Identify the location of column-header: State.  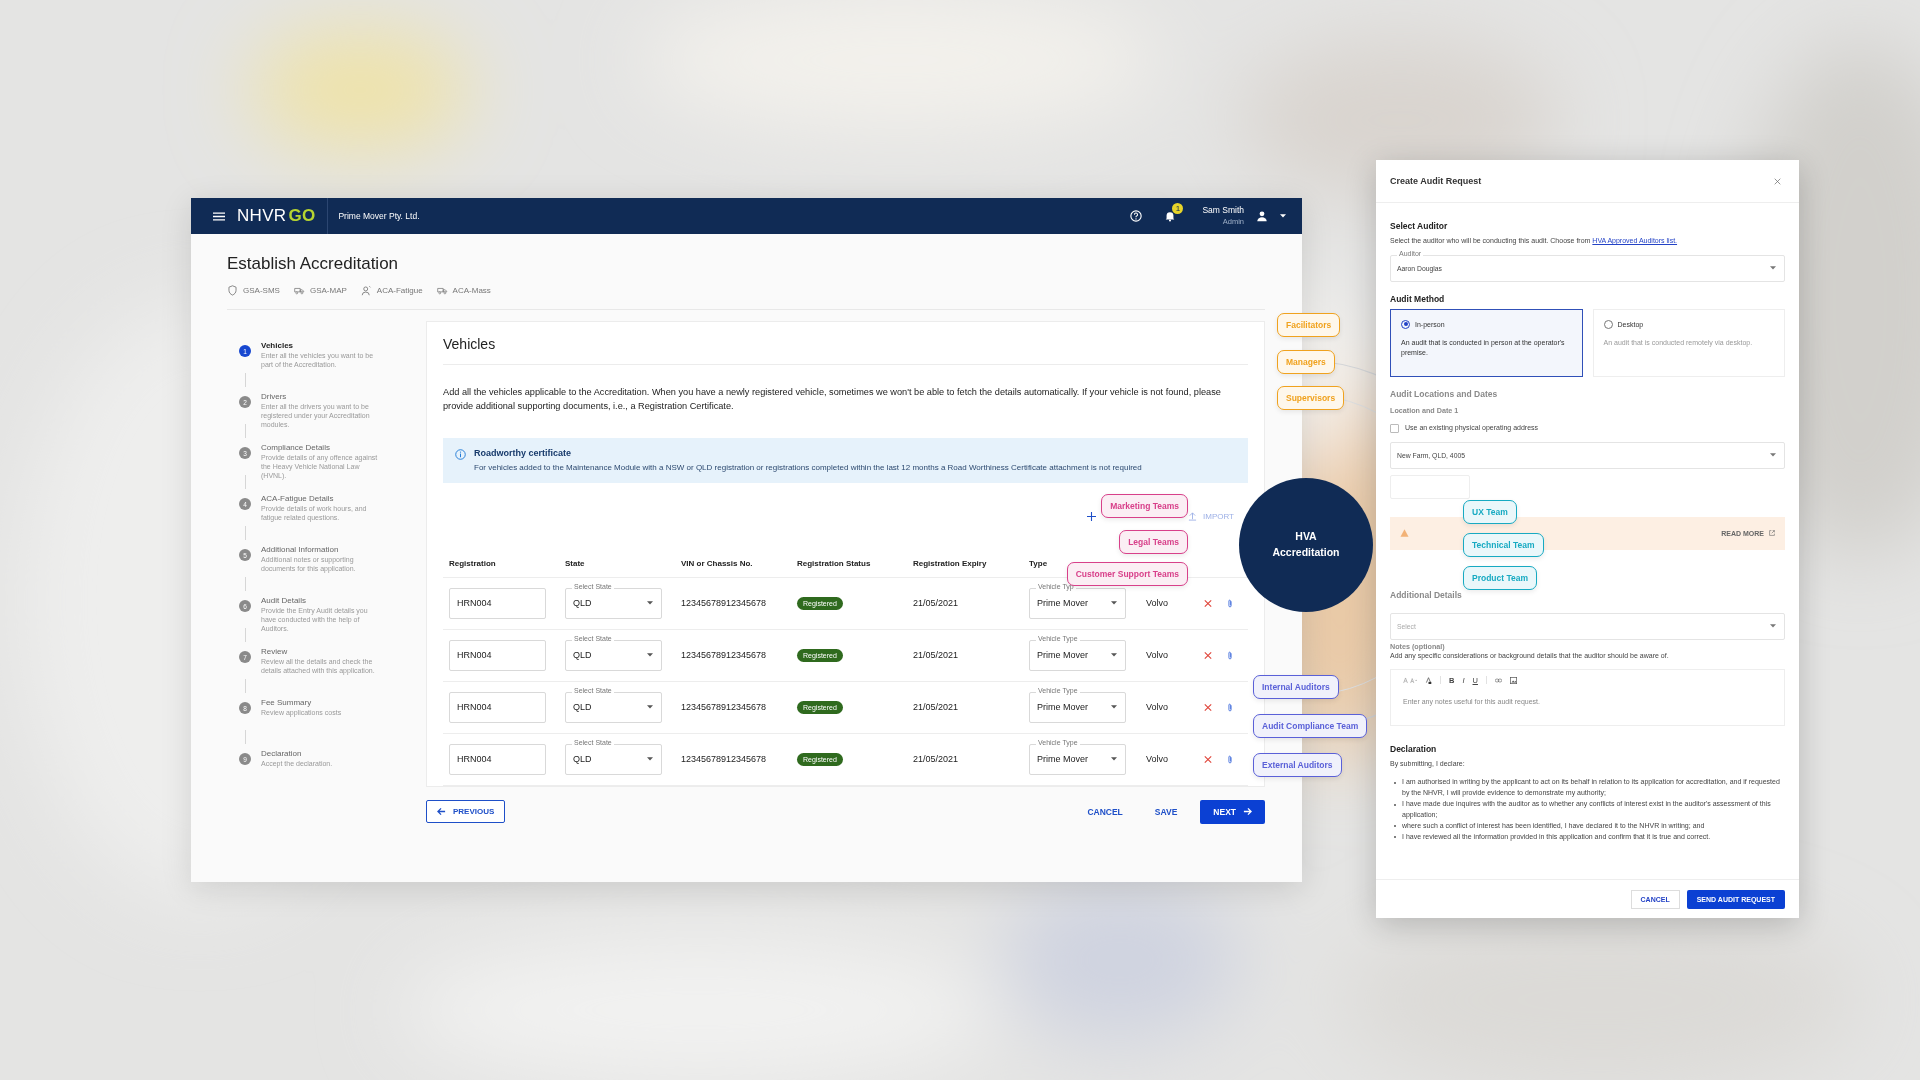
(575, 564).